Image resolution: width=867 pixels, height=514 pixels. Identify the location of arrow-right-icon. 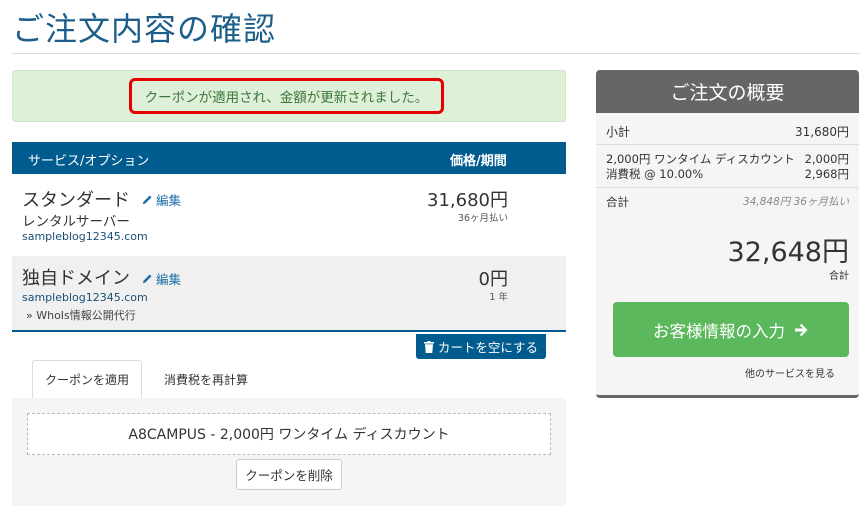
(801, 329).